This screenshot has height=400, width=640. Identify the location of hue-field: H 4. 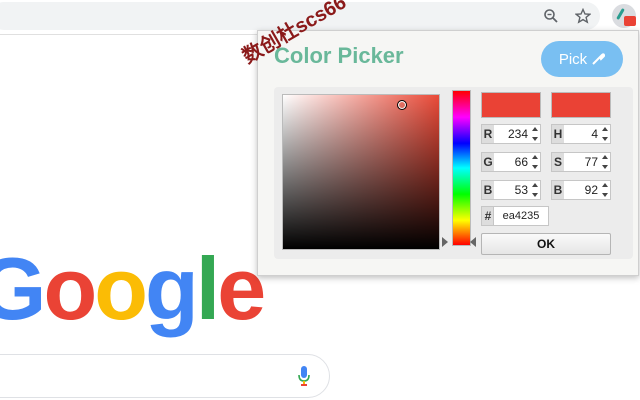
(581, 134).